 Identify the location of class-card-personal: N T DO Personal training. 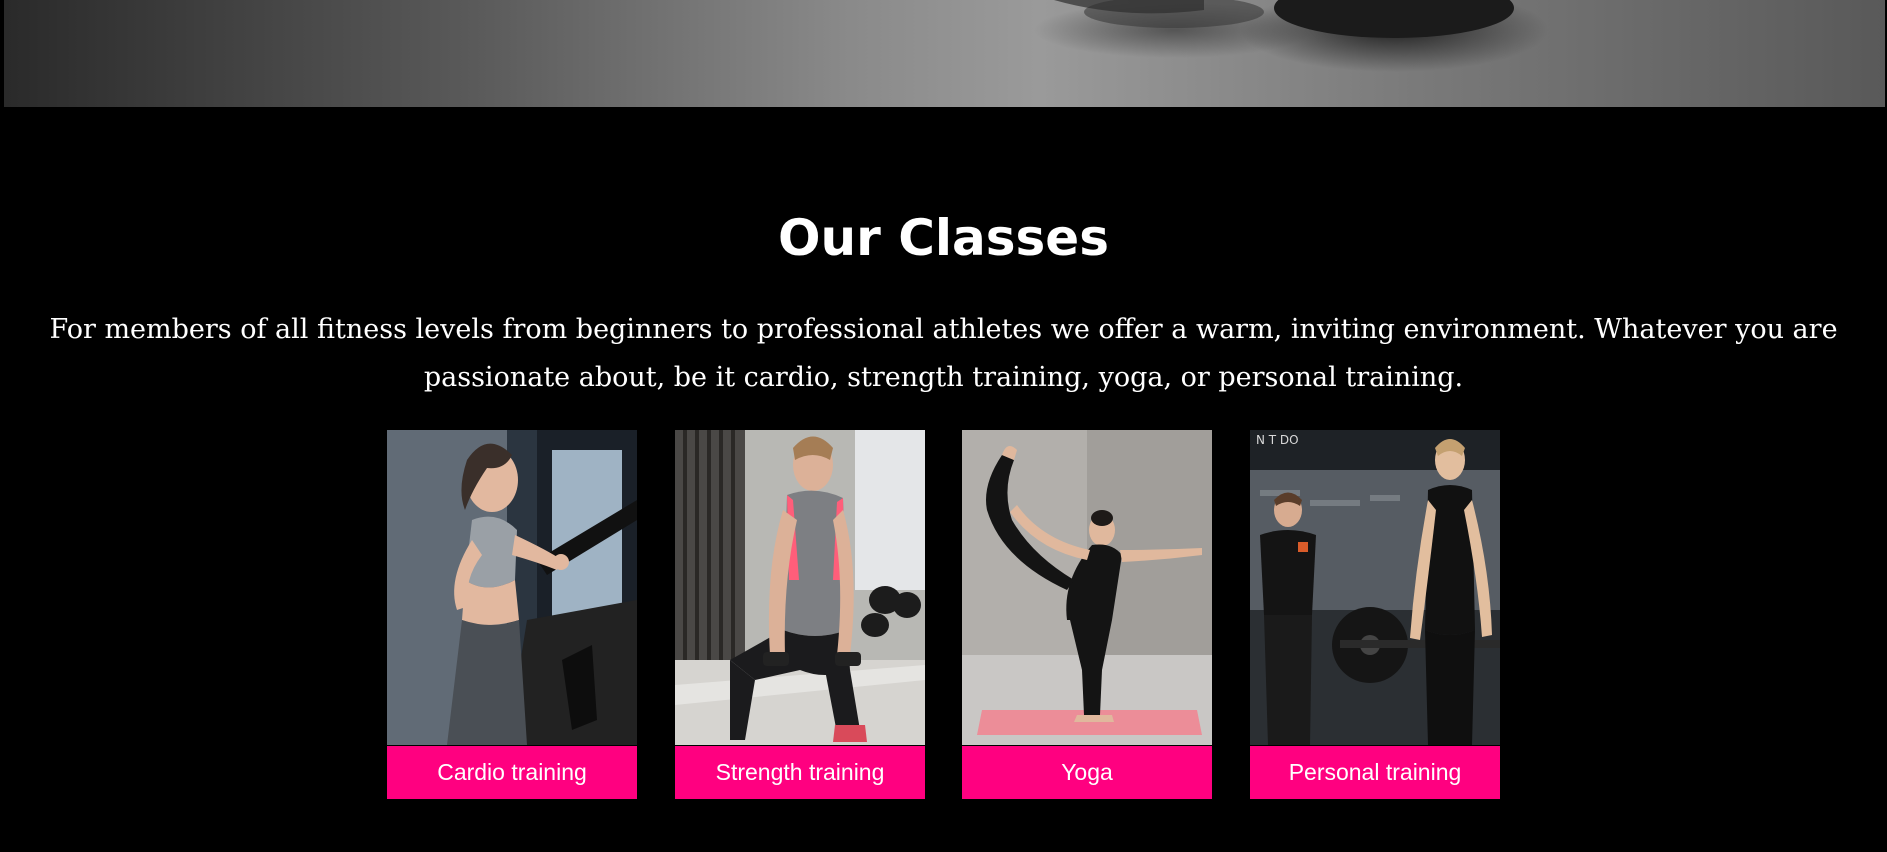
(1375, 614).